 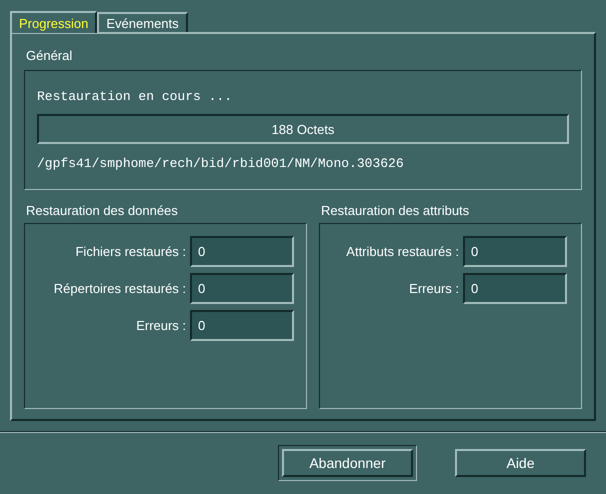 What do you see at coordinates (49, 56) in the screenshot?
I see `group-title: Général` at bounding box center [49, 56].